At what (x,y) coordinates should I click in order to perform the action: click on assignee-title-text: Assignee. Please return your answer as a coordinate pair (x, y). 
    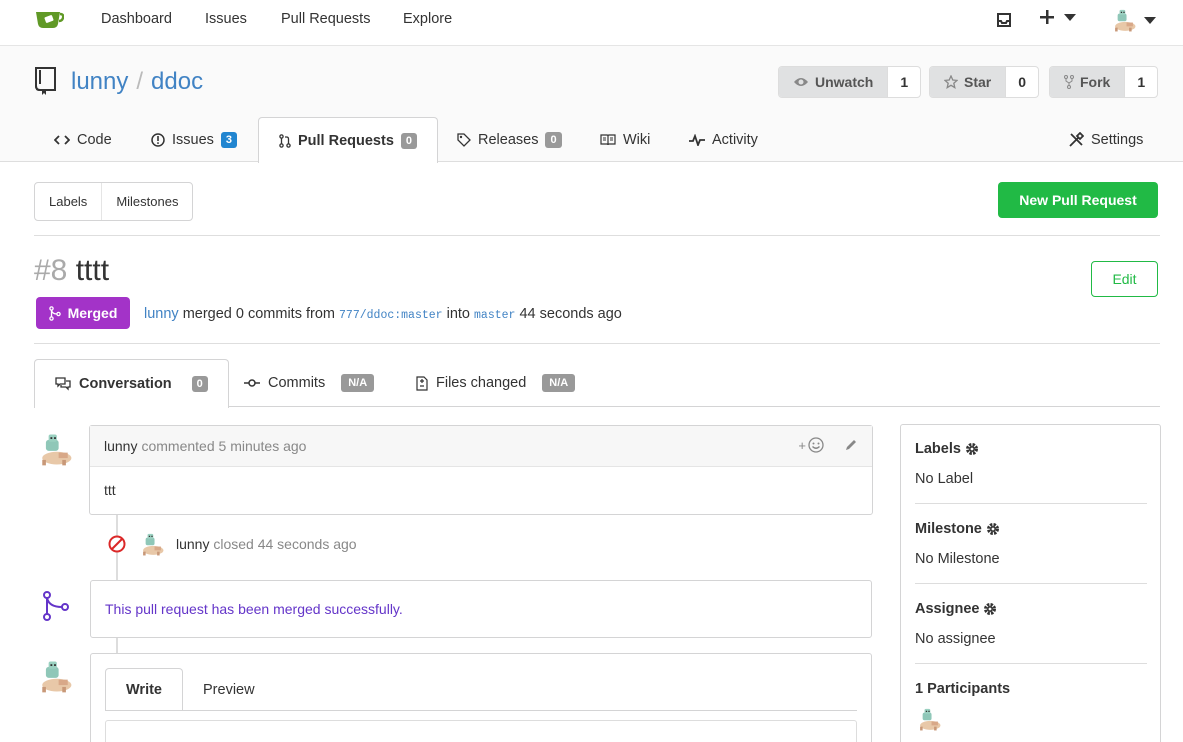
    Looking at the image, I should click on (947, 609).